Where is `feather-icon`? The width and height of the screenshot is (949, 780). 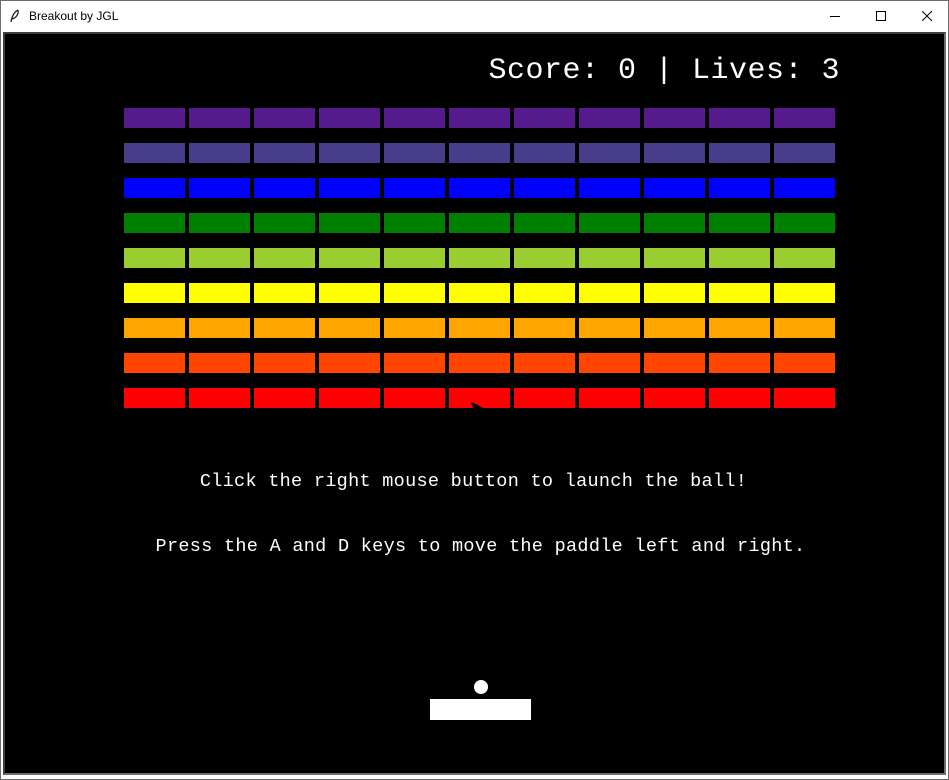
feather-icon is located at coordinates (15, 16).